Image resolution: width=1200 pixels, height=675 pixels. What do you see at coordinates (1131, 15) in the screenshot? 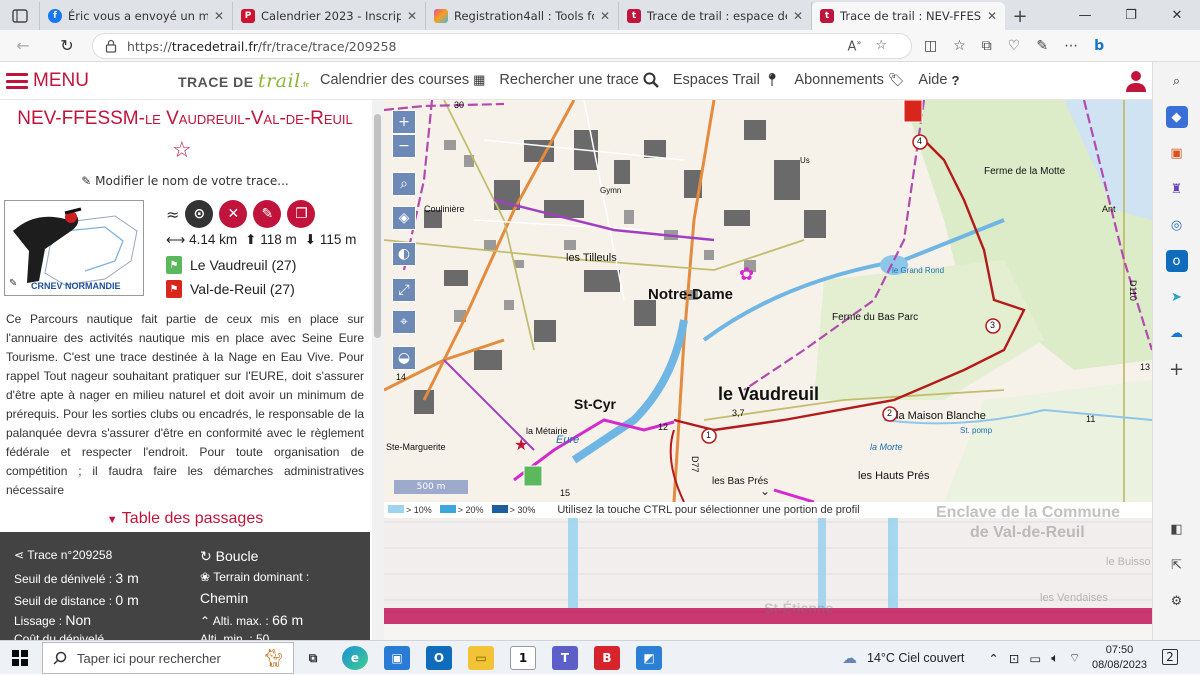
I see `restore-icon: ❐` at bounding box center [1131, 15].